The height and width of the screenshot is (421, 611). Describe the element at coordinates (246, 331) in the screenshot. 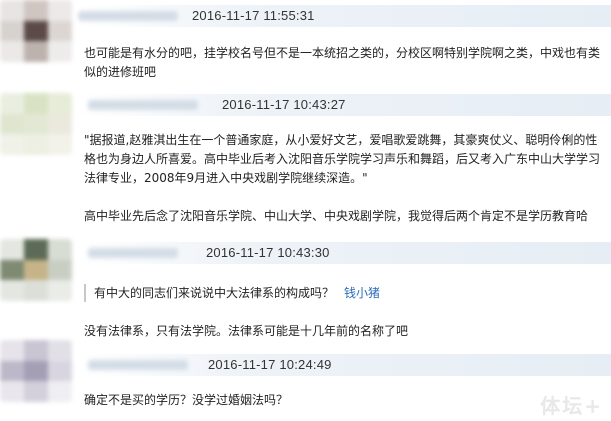

I see `comment-text-line: 没有法律系，只有法学院。法律系可能是十几年前的名称了吧` at that location.